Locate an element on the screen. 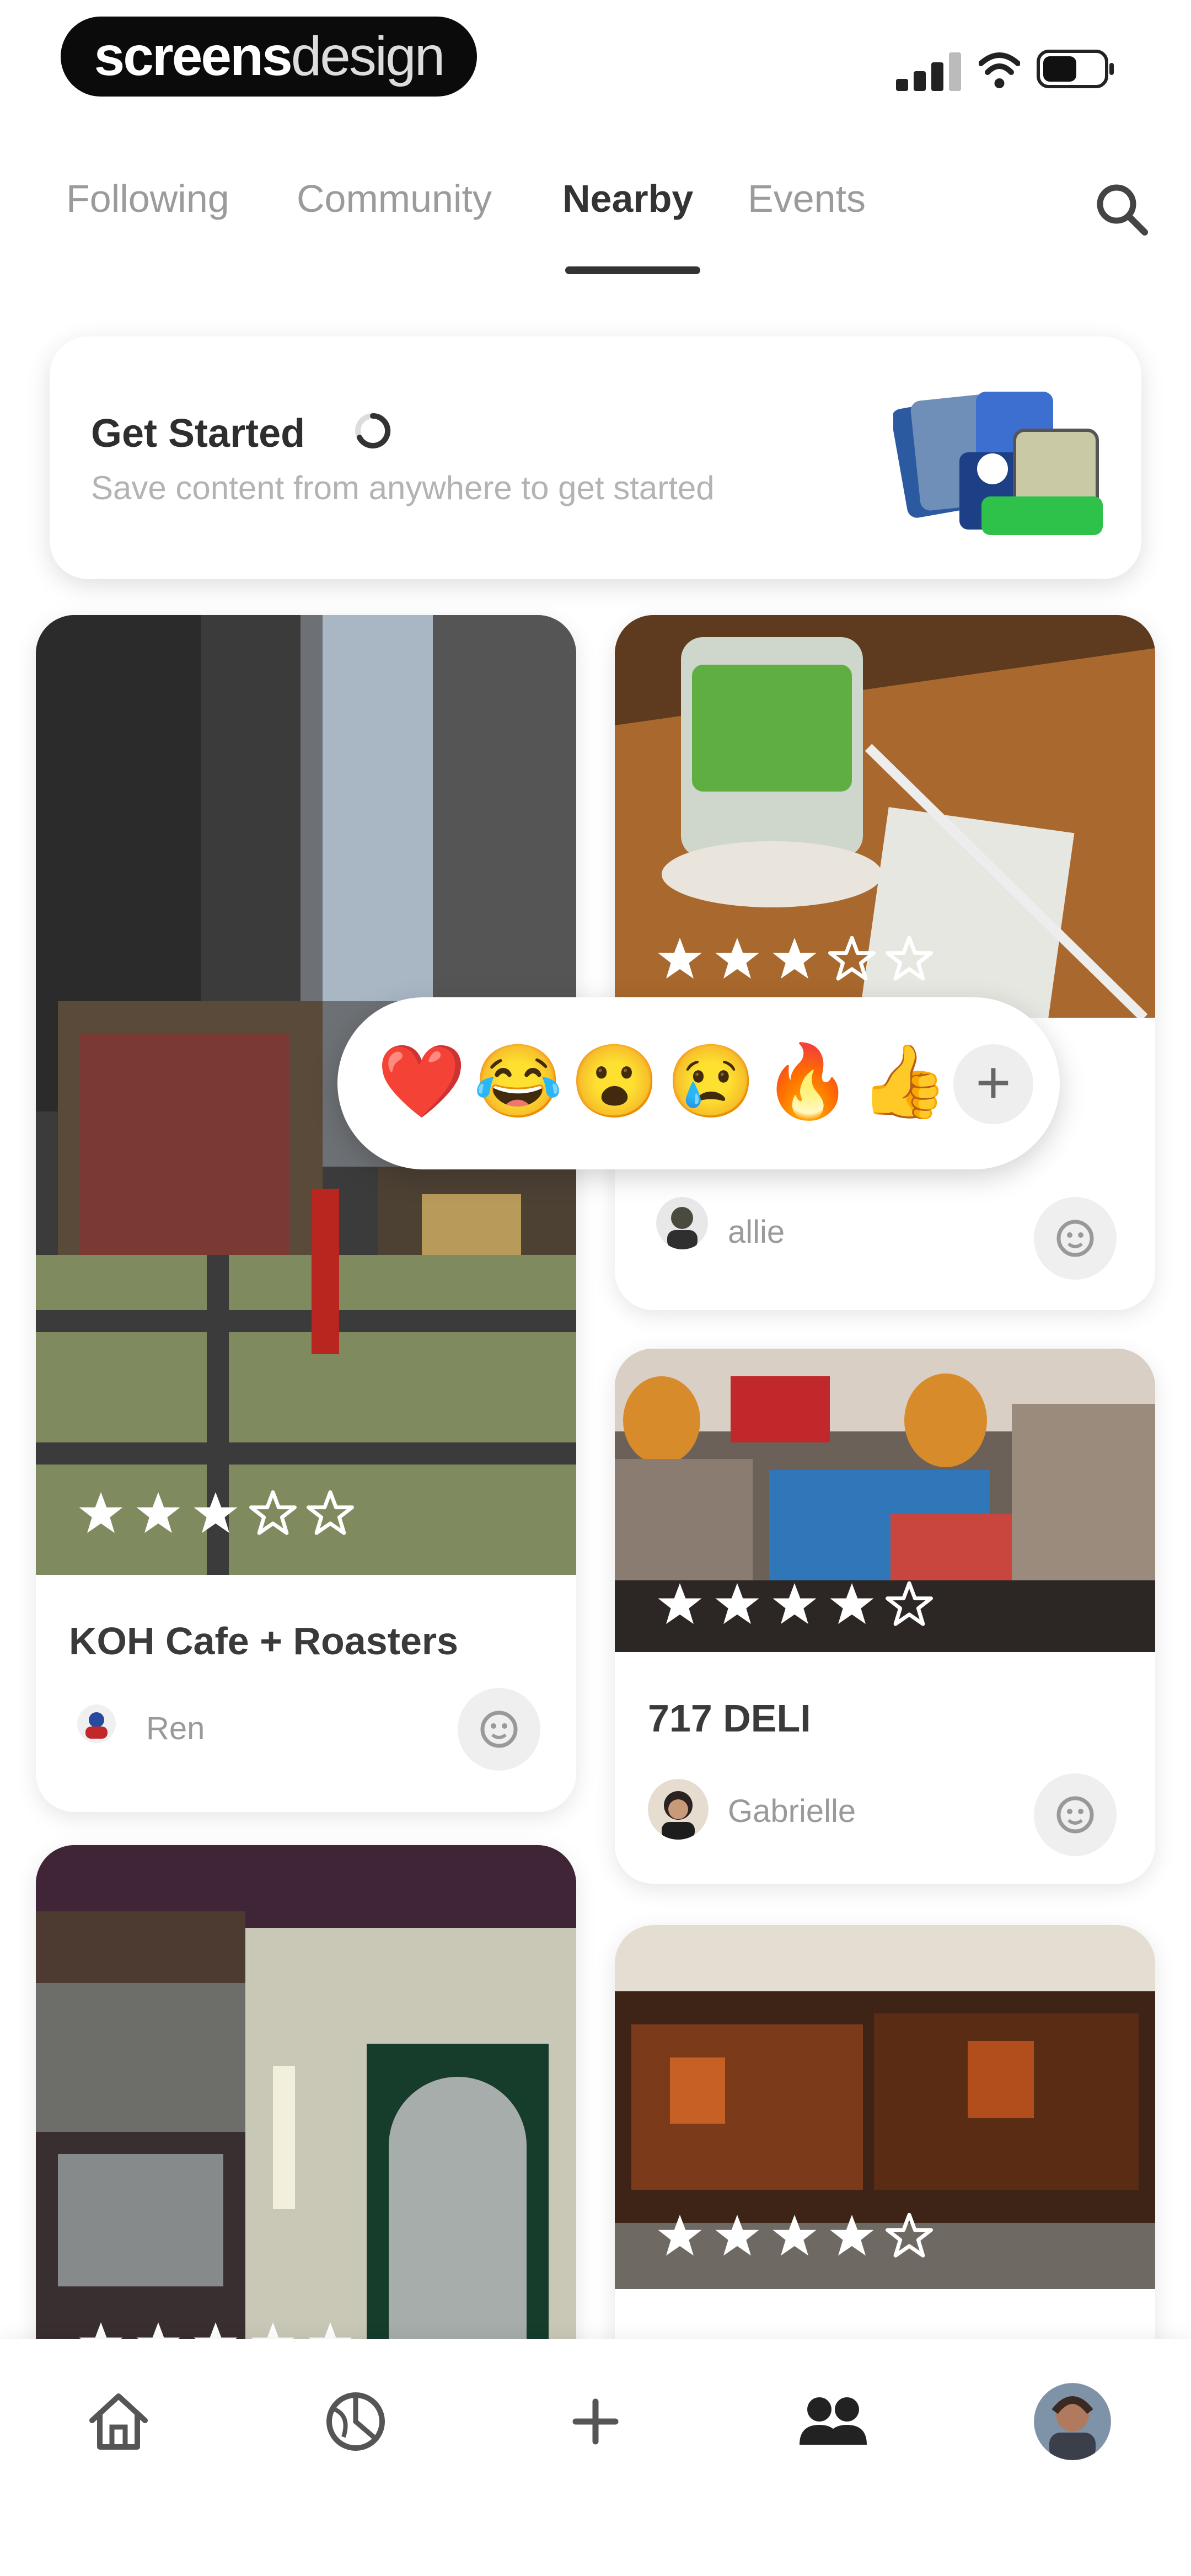 The image size is (1191, 2576). emoji-reaction-bar: ❤️ 😂 😮 😢 🔥 👍 + is located at coordinates (699, 1083).